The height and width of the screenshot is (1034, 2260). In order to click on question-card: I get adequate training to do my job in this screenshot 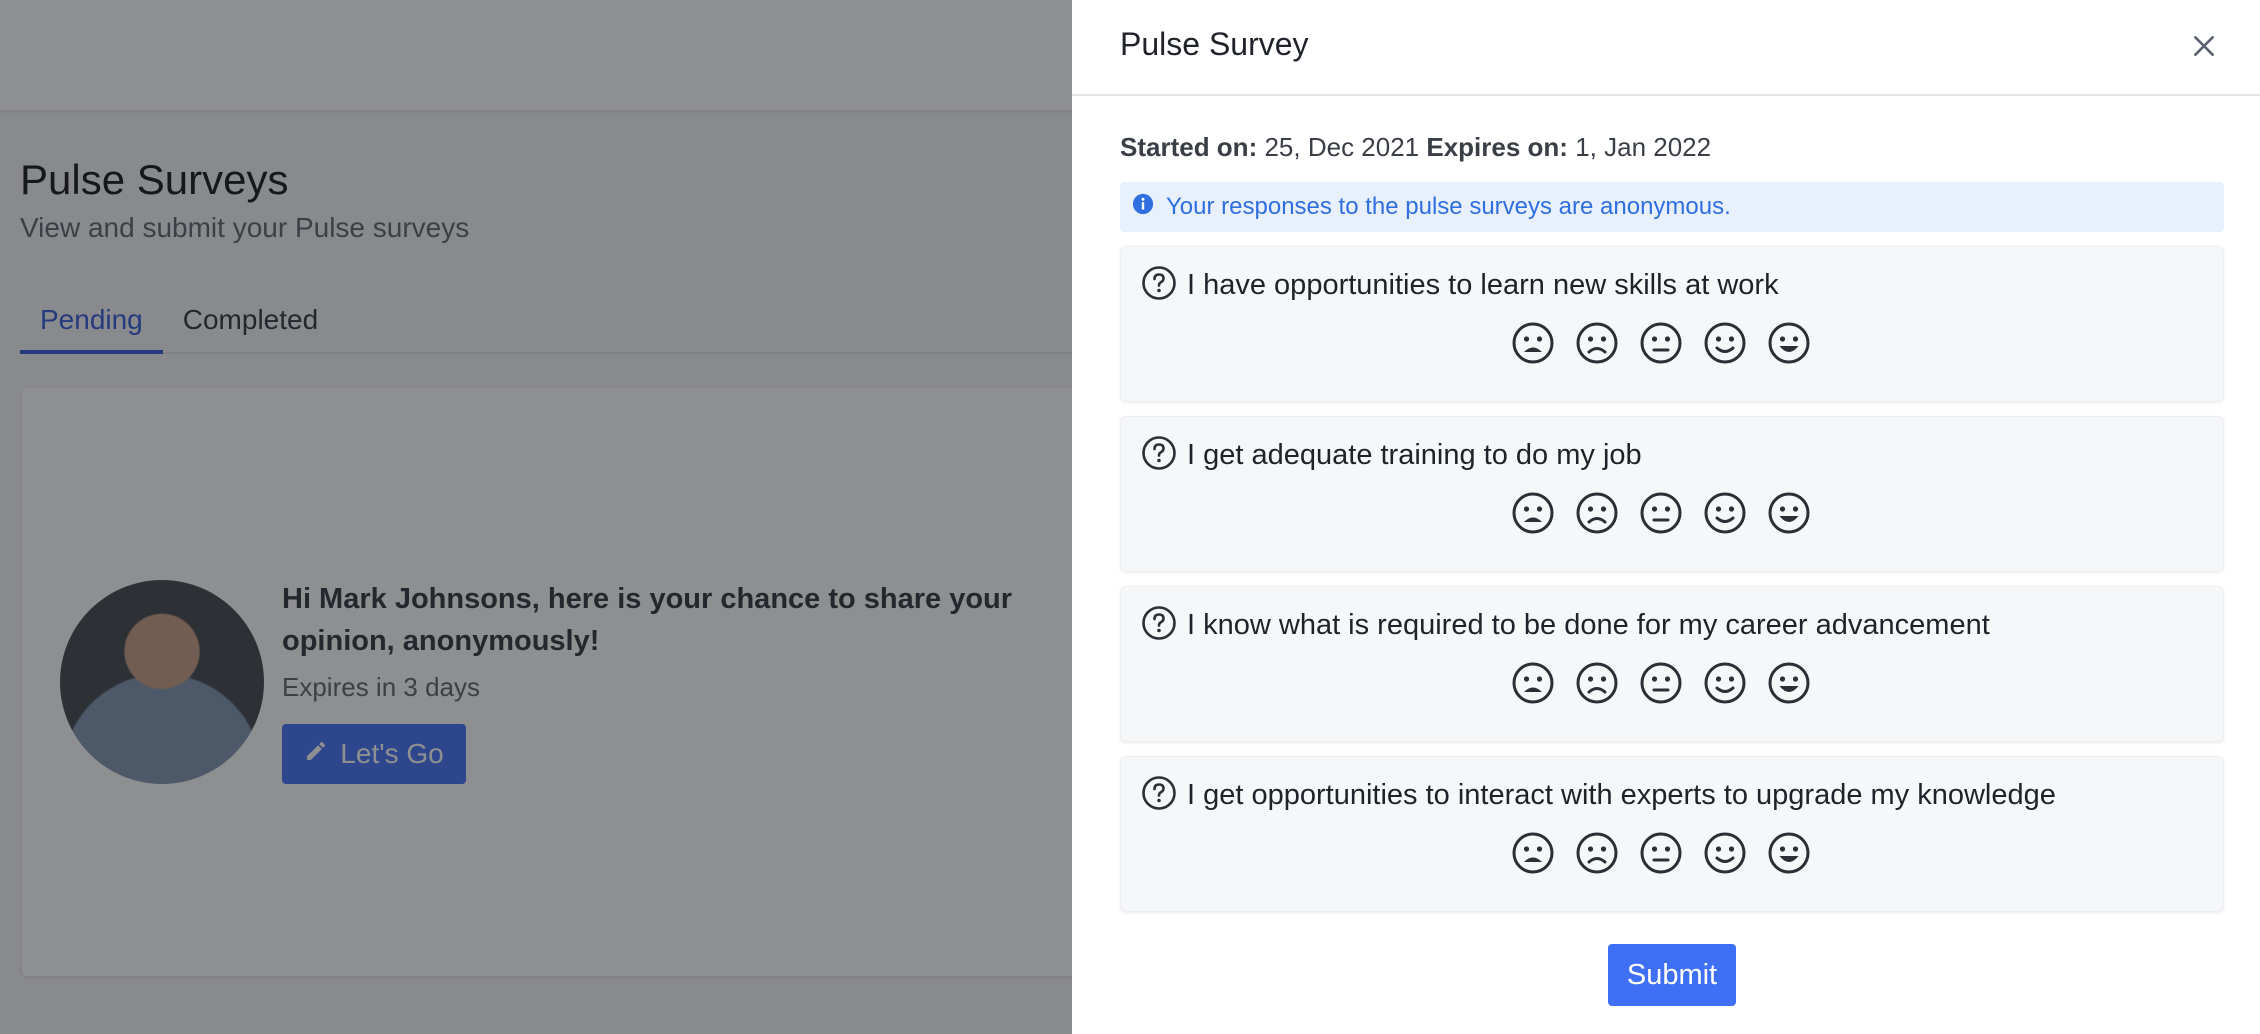, I will do `click(1672, 494)`.